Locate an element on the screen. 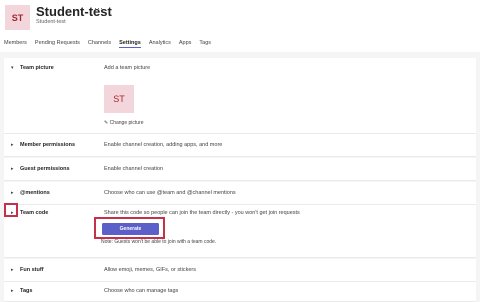 This screenshot has height=302, width=480. team-subtitle: Student-test is located at coordinates (51, 22).